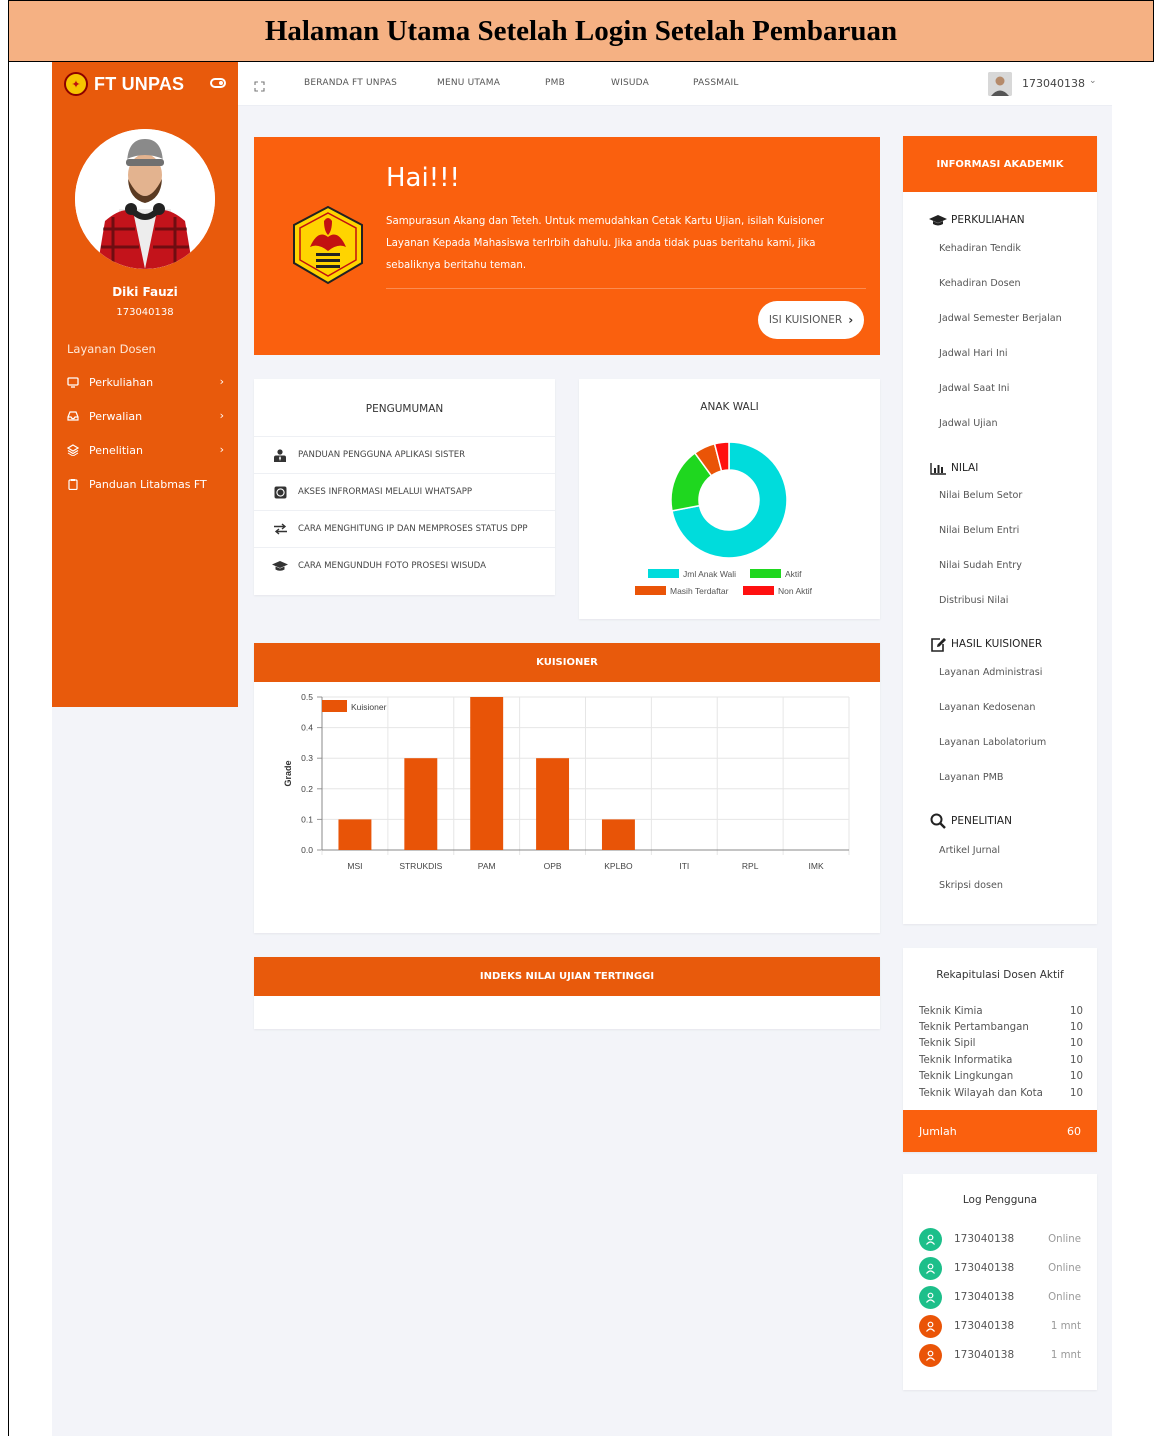 The height and width of the screenshot is (1436, 1154). I want to click on section-perkuliahan: PERKULIAHAN, so click(977, 220).